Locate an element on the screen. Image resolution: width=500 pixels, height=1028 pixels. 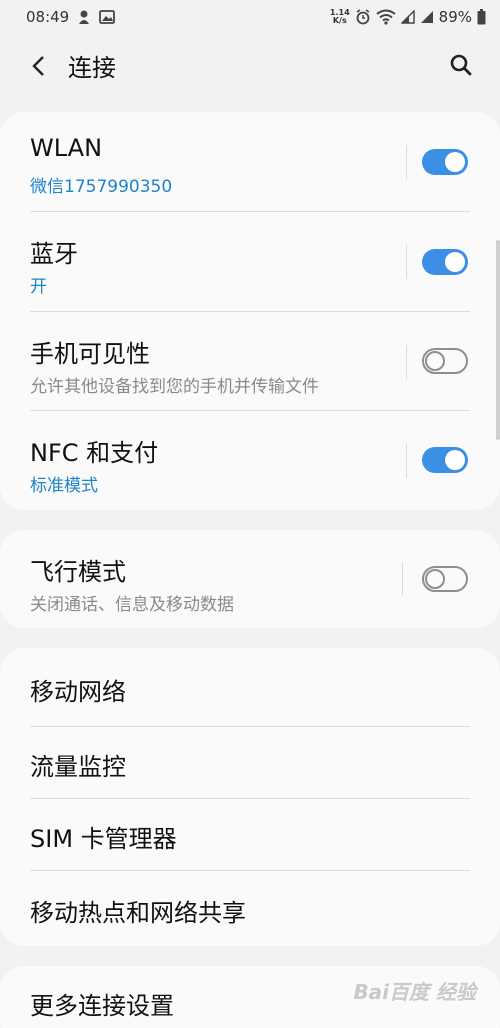
status-time: 08:49 is located at coordinates (48, 17).